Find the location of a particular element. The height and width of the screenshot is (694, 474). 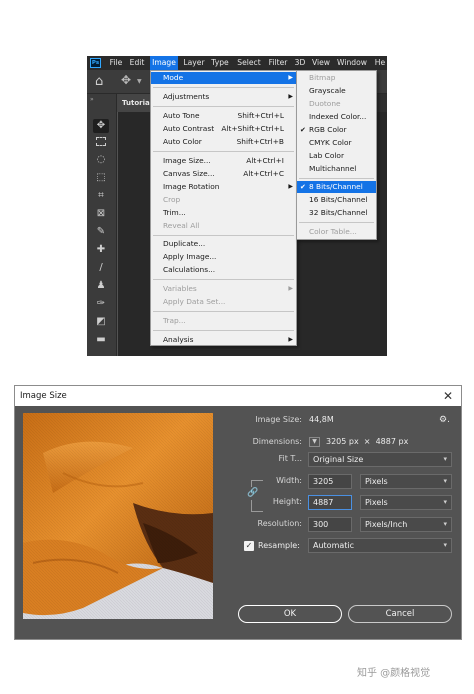

fit-to-select: Original Size ▾ is located at coordinates (380, 459).